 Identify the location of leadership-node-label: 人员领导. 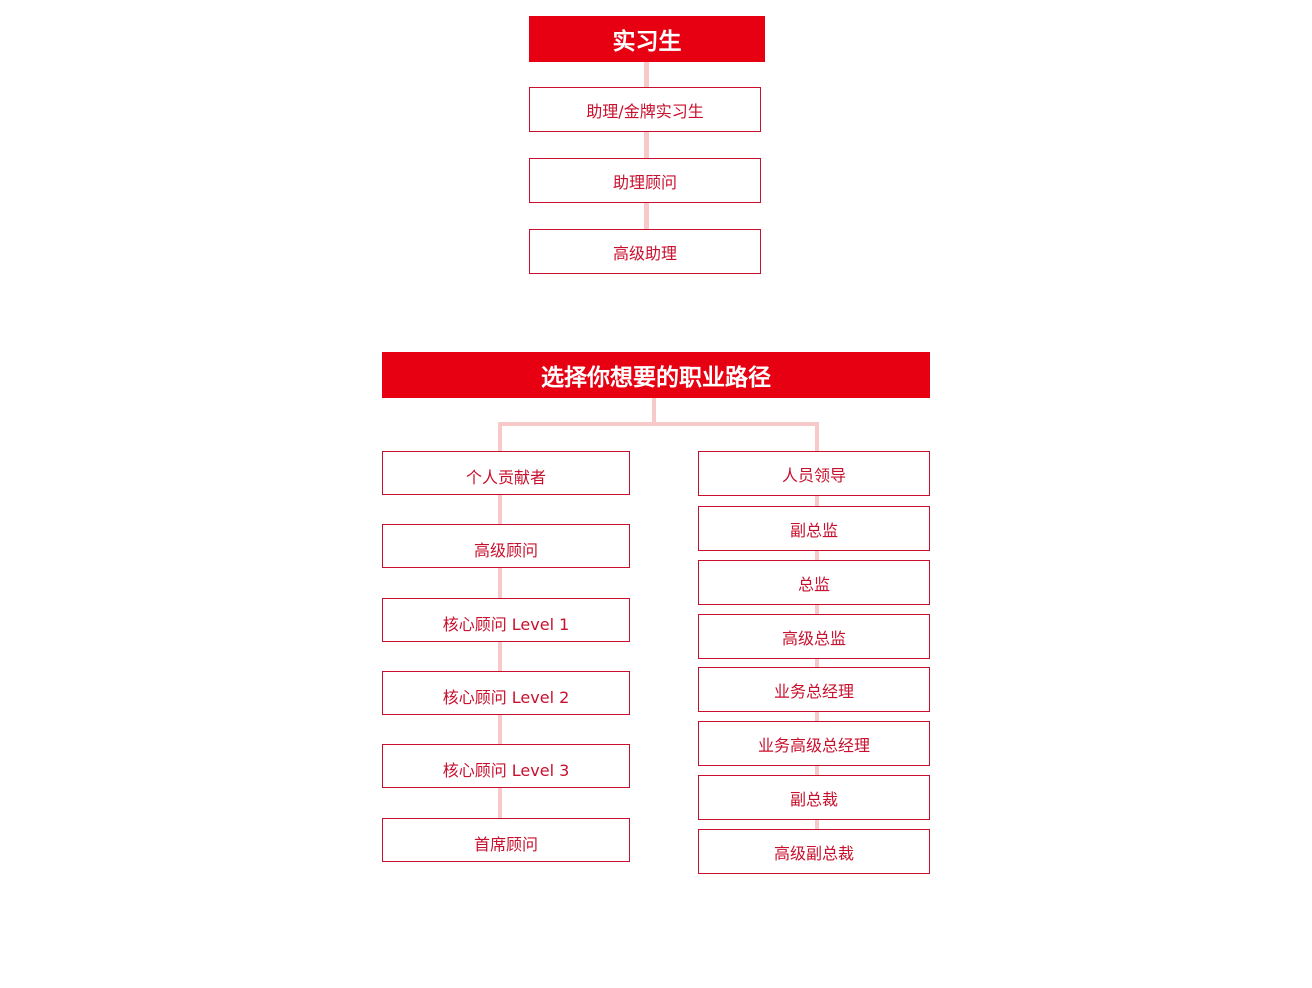
(813, 475).